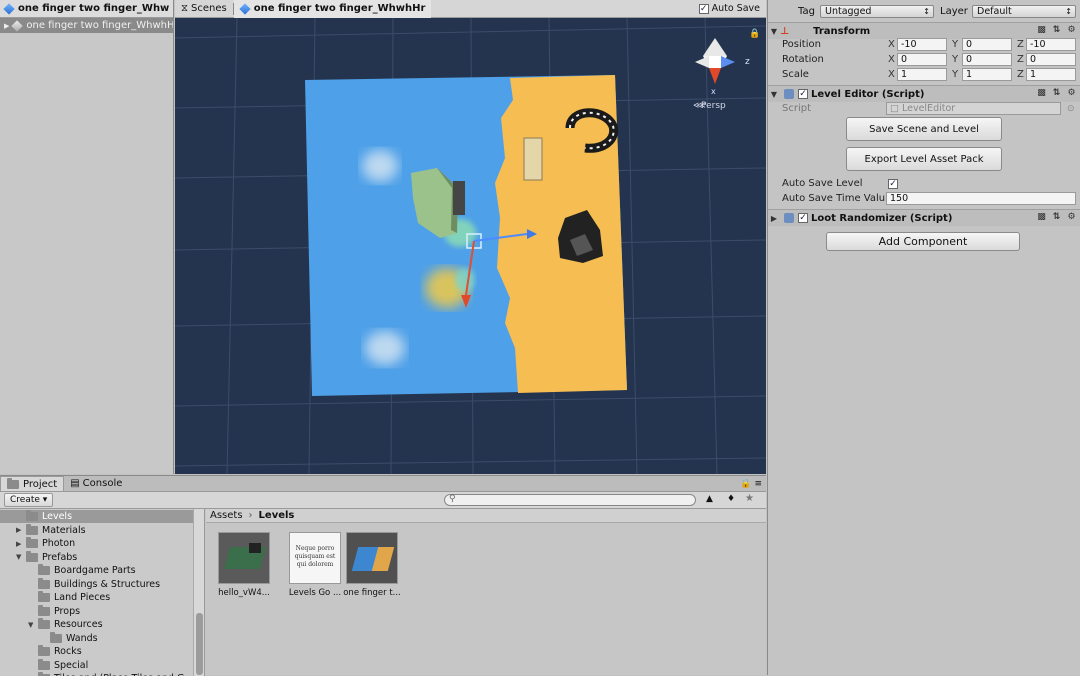 This screenshot has width=1080, height=676. What do you see at coordinates (891, 74) in the screenshot?
I see `axis-x-label: X` at bounding box center [891, 74].